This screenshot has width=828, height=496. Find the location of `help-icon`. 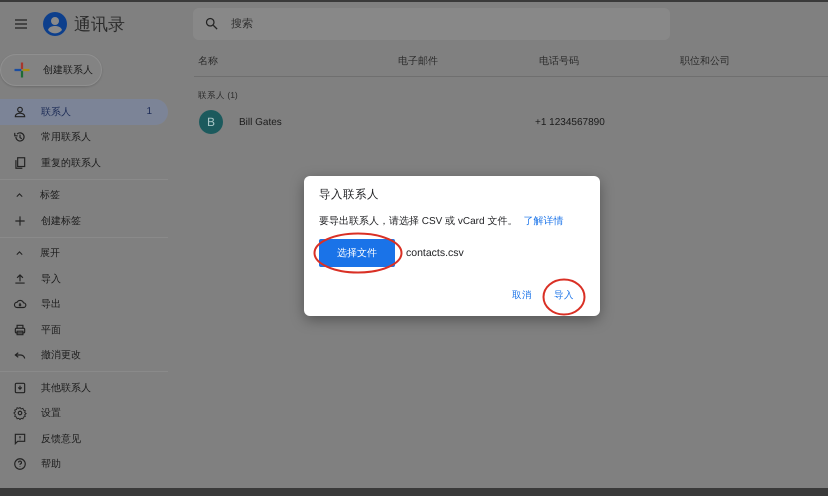

help-icon is located at coordinates (20, 464).